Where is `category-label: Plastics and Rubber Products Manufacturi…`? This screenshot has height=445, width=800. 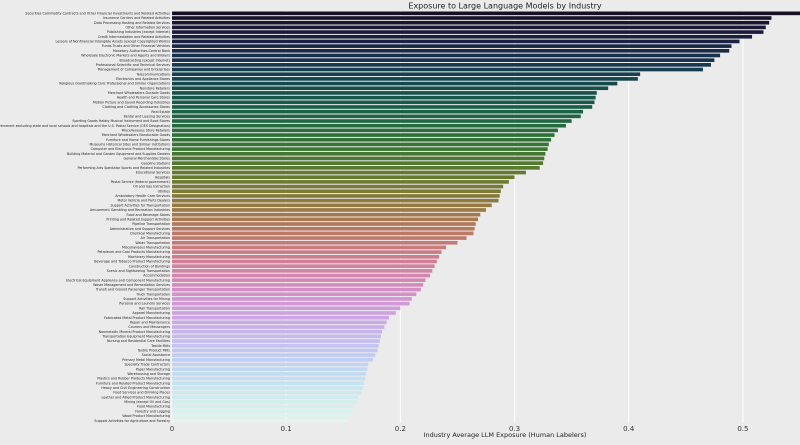
category-label: Plastics and Rubber Products Manufacturi… is located at coordinates (133, 379).